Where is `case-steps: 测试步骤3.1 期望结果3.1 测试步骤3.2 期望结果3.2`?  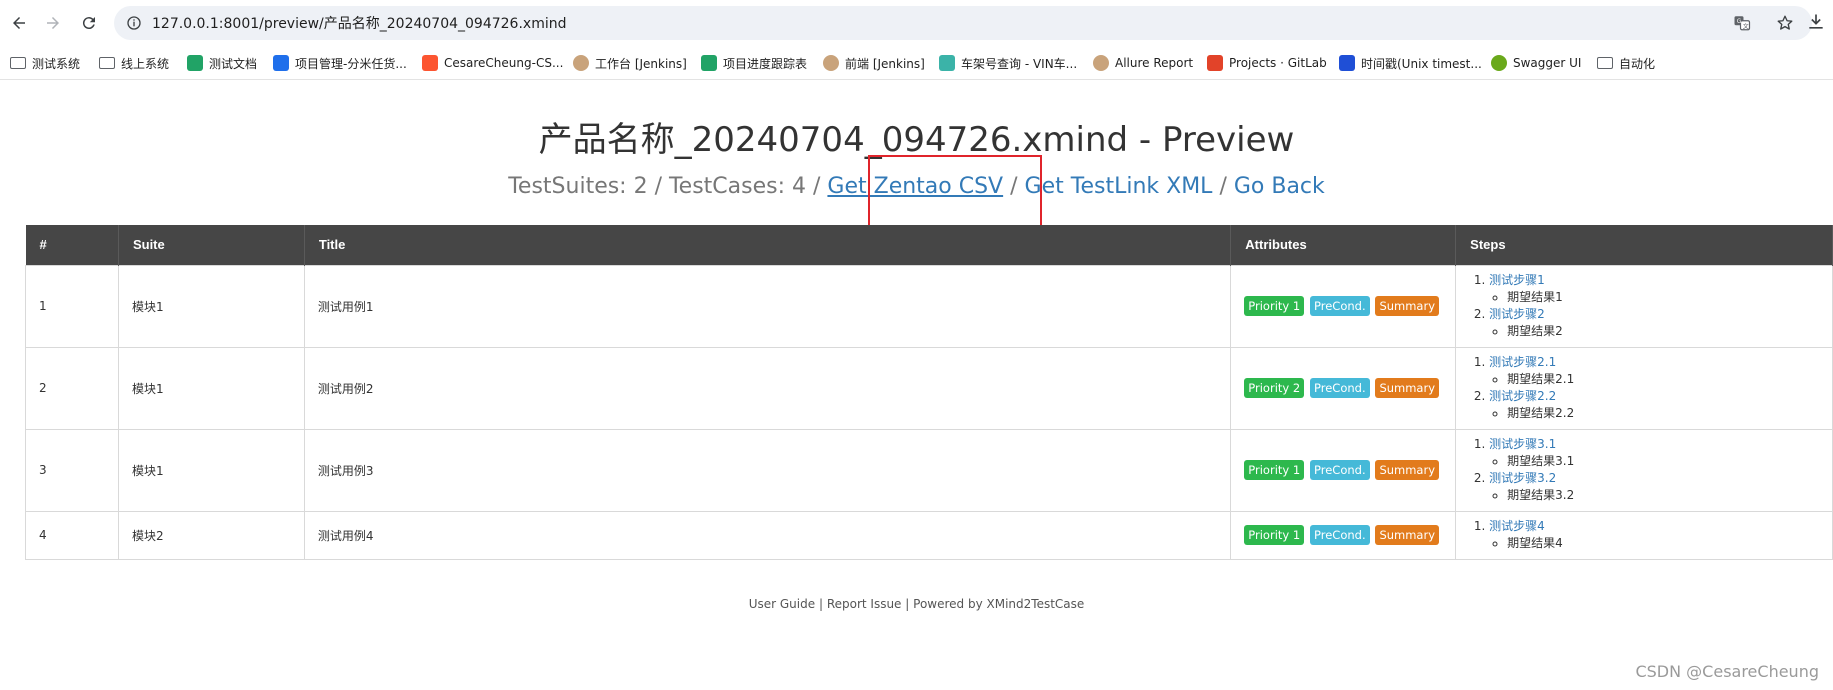 case-steps: 测试步骤3.1 期望结果3.1 测试步骤3.2 期望结果3.2 is located at coordinates (1644, 470).